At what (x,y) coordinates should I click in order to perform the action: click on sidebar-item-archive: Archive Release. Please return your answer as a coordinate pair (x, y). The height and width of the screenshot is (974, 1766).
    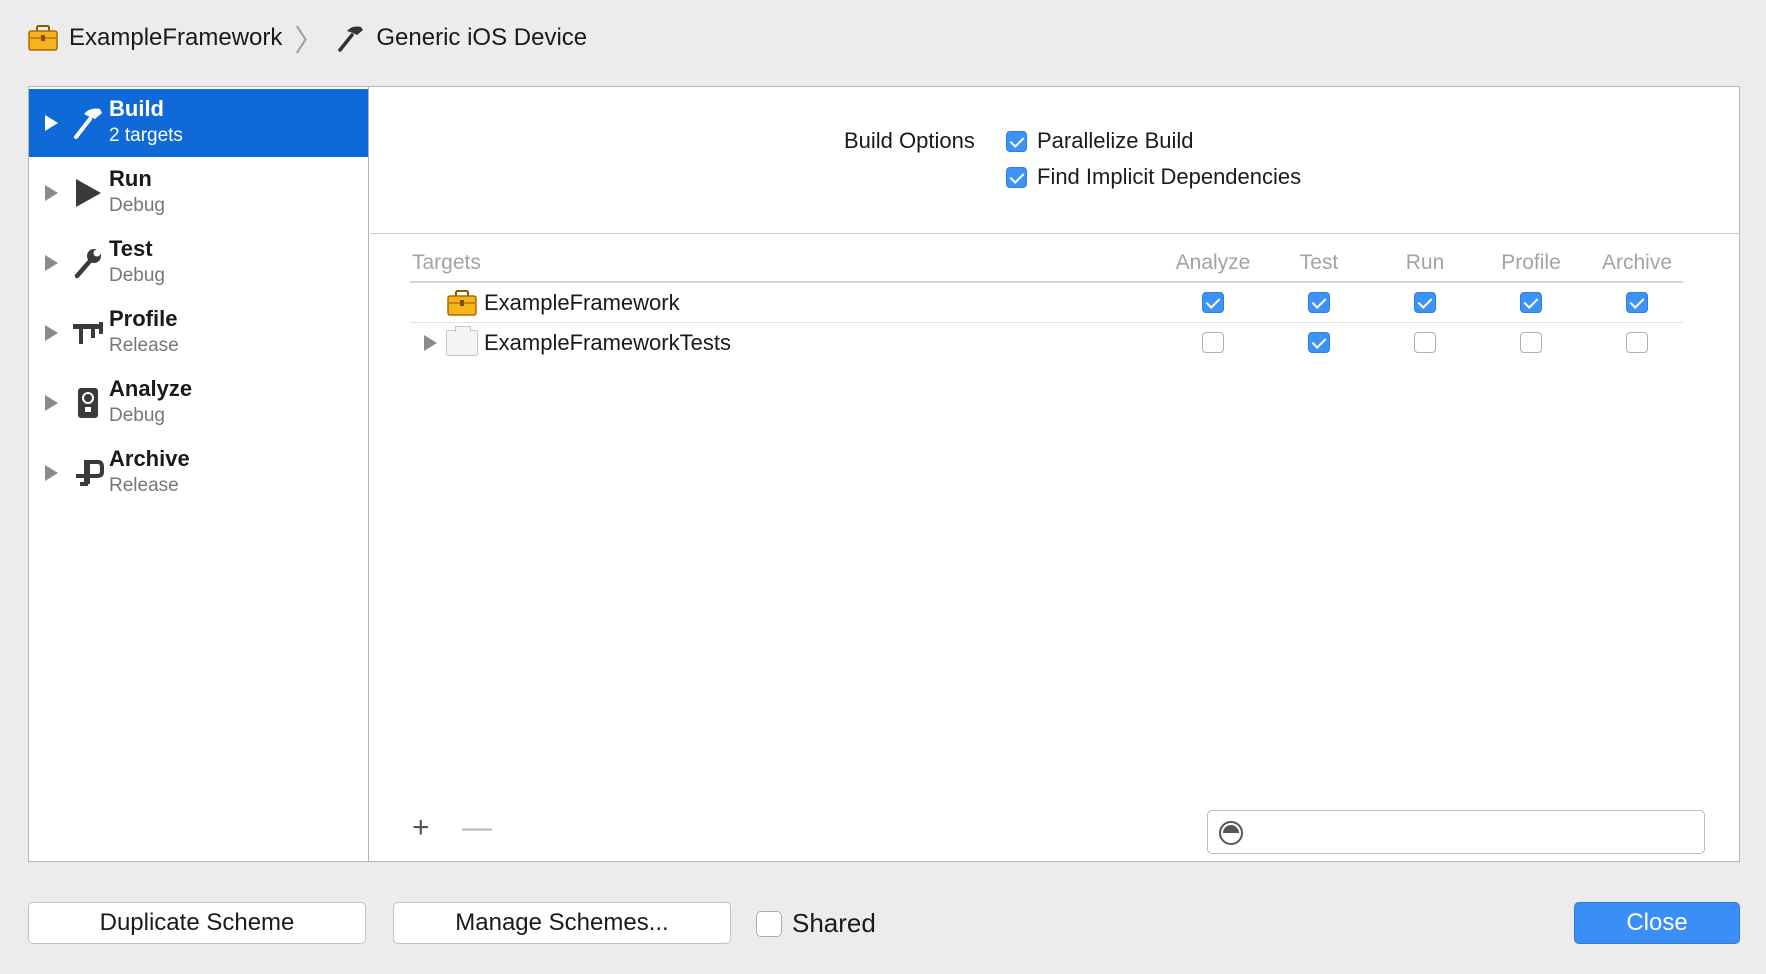
    Looking at the image, I should click on (198, 473).